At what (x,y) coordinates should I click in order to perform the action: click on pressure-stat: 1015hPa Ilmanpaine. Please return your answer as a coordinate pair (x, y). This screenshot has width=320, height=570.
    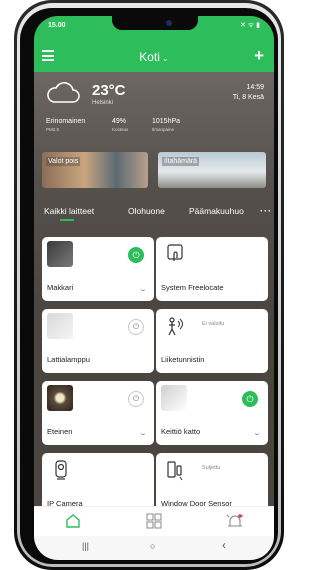
    Looking at the image, I should click on (166, 125).